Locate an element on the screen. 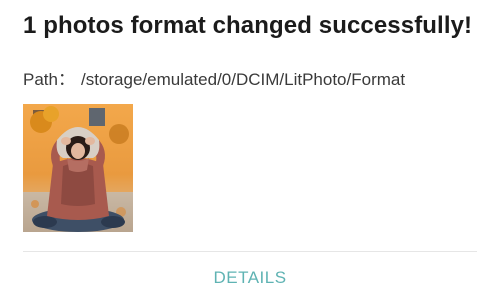 This screenshot has height=300, width=500. path-label: Path： is located at coordinates (49, 79).